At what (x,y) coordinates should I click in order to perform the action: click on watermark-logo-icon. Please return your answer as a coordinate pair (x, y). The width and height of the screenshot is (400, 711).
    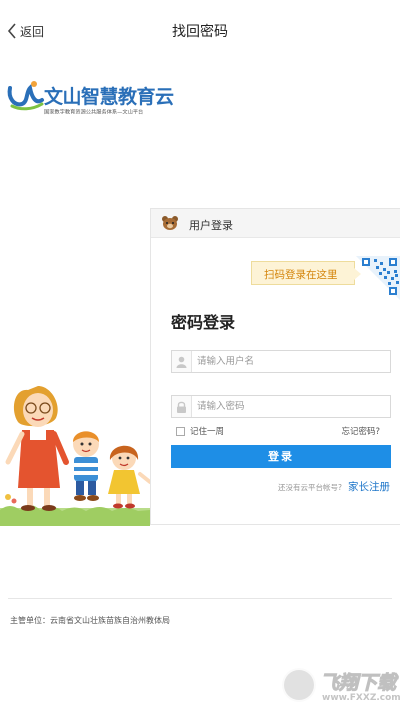
    Looking at the image, I should click on (299, 685).